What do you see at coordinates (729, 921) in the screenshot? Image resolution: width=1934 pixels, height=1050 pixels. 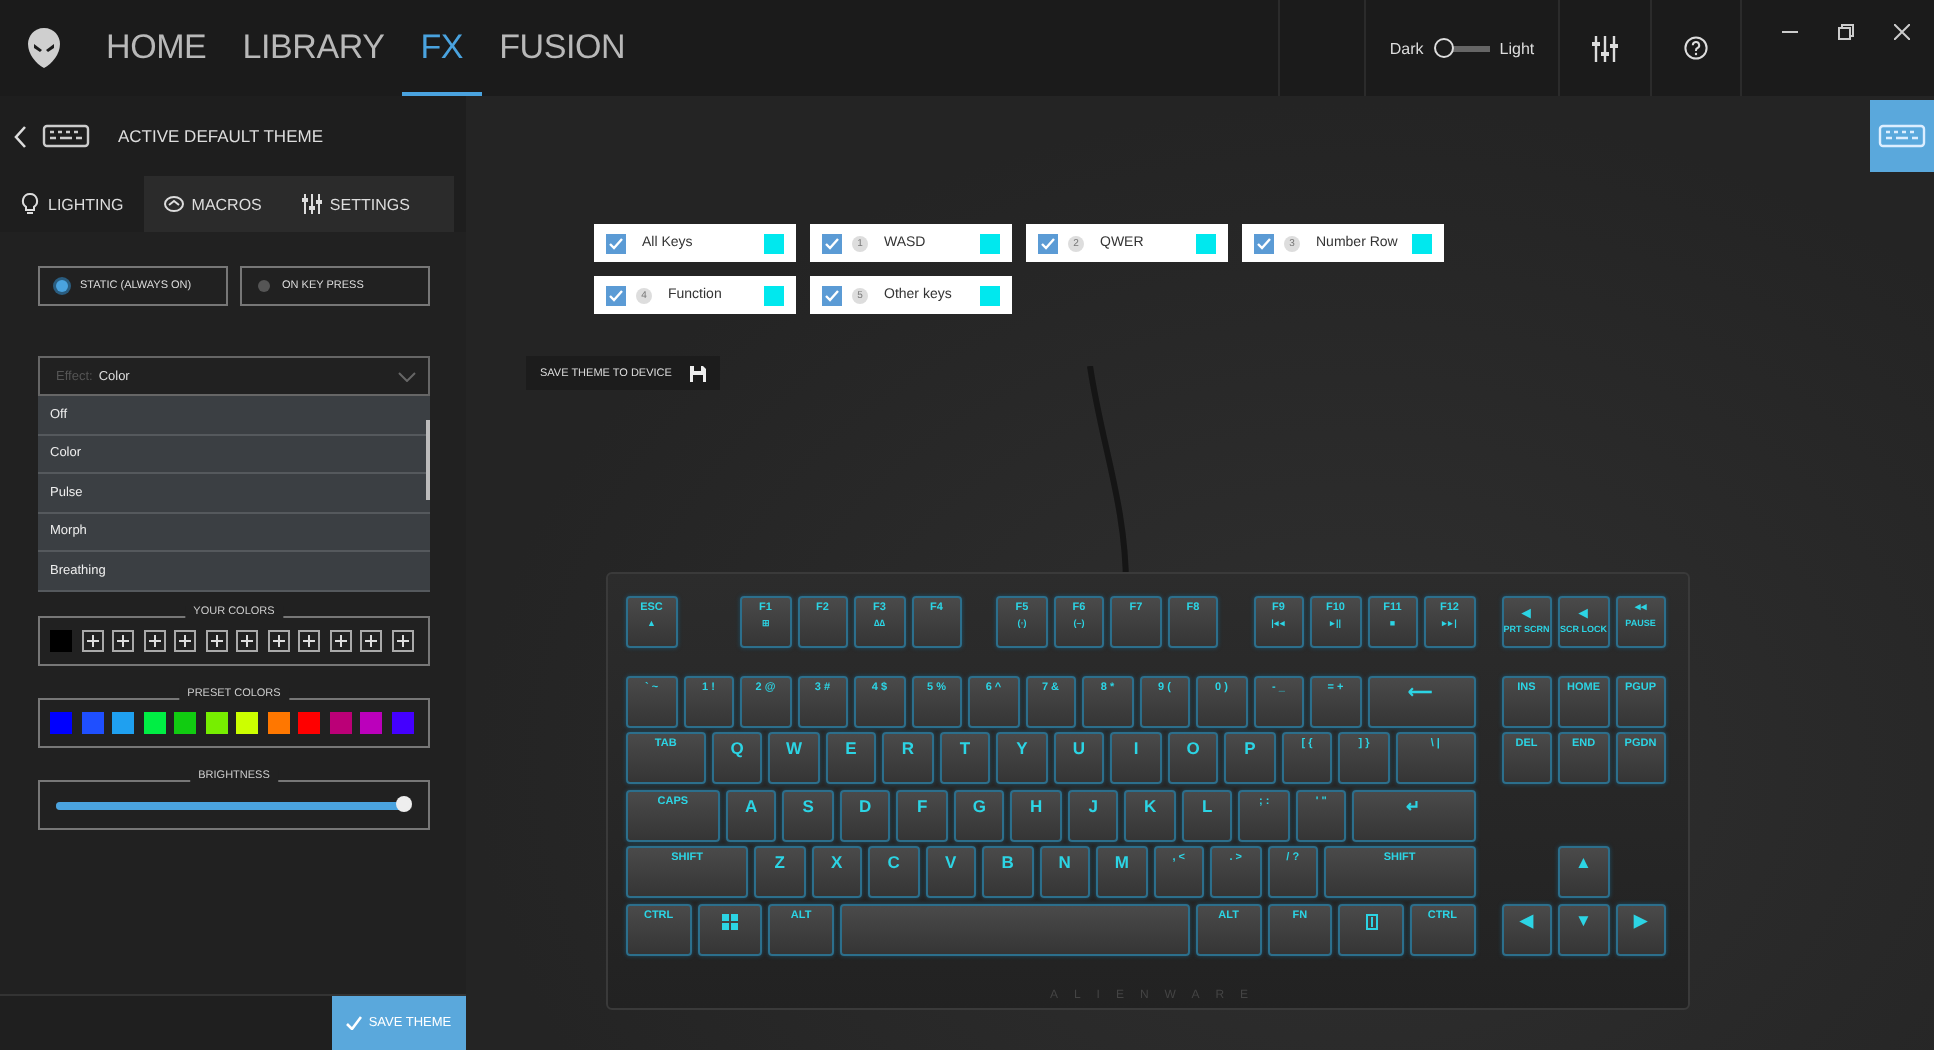 I see `four-squares-icon` at bounding box center [729, 921].